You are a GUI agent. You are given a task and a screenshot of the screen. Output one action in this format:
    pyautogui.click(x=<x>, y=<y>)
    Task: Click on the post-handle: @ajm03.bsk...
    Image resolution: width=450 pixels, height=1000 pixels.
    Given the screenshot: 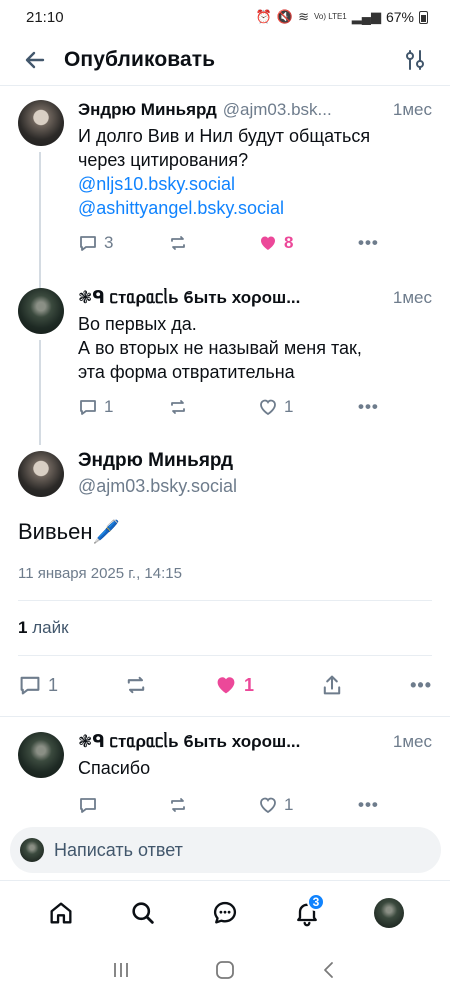 What is the action you would take?
    pyautogui.click(x=305, y=110)
    